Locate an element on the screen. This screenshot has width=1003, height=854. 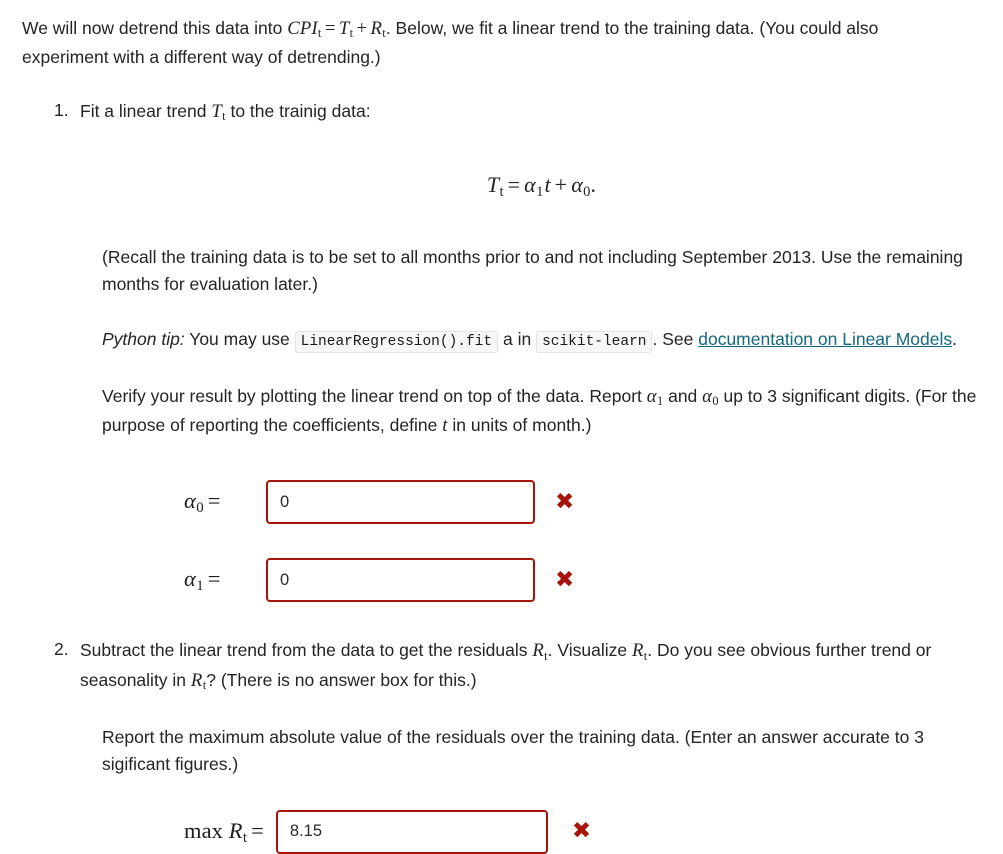
math-max-residual-label: max Rt = is located at coordinates (224, 831).